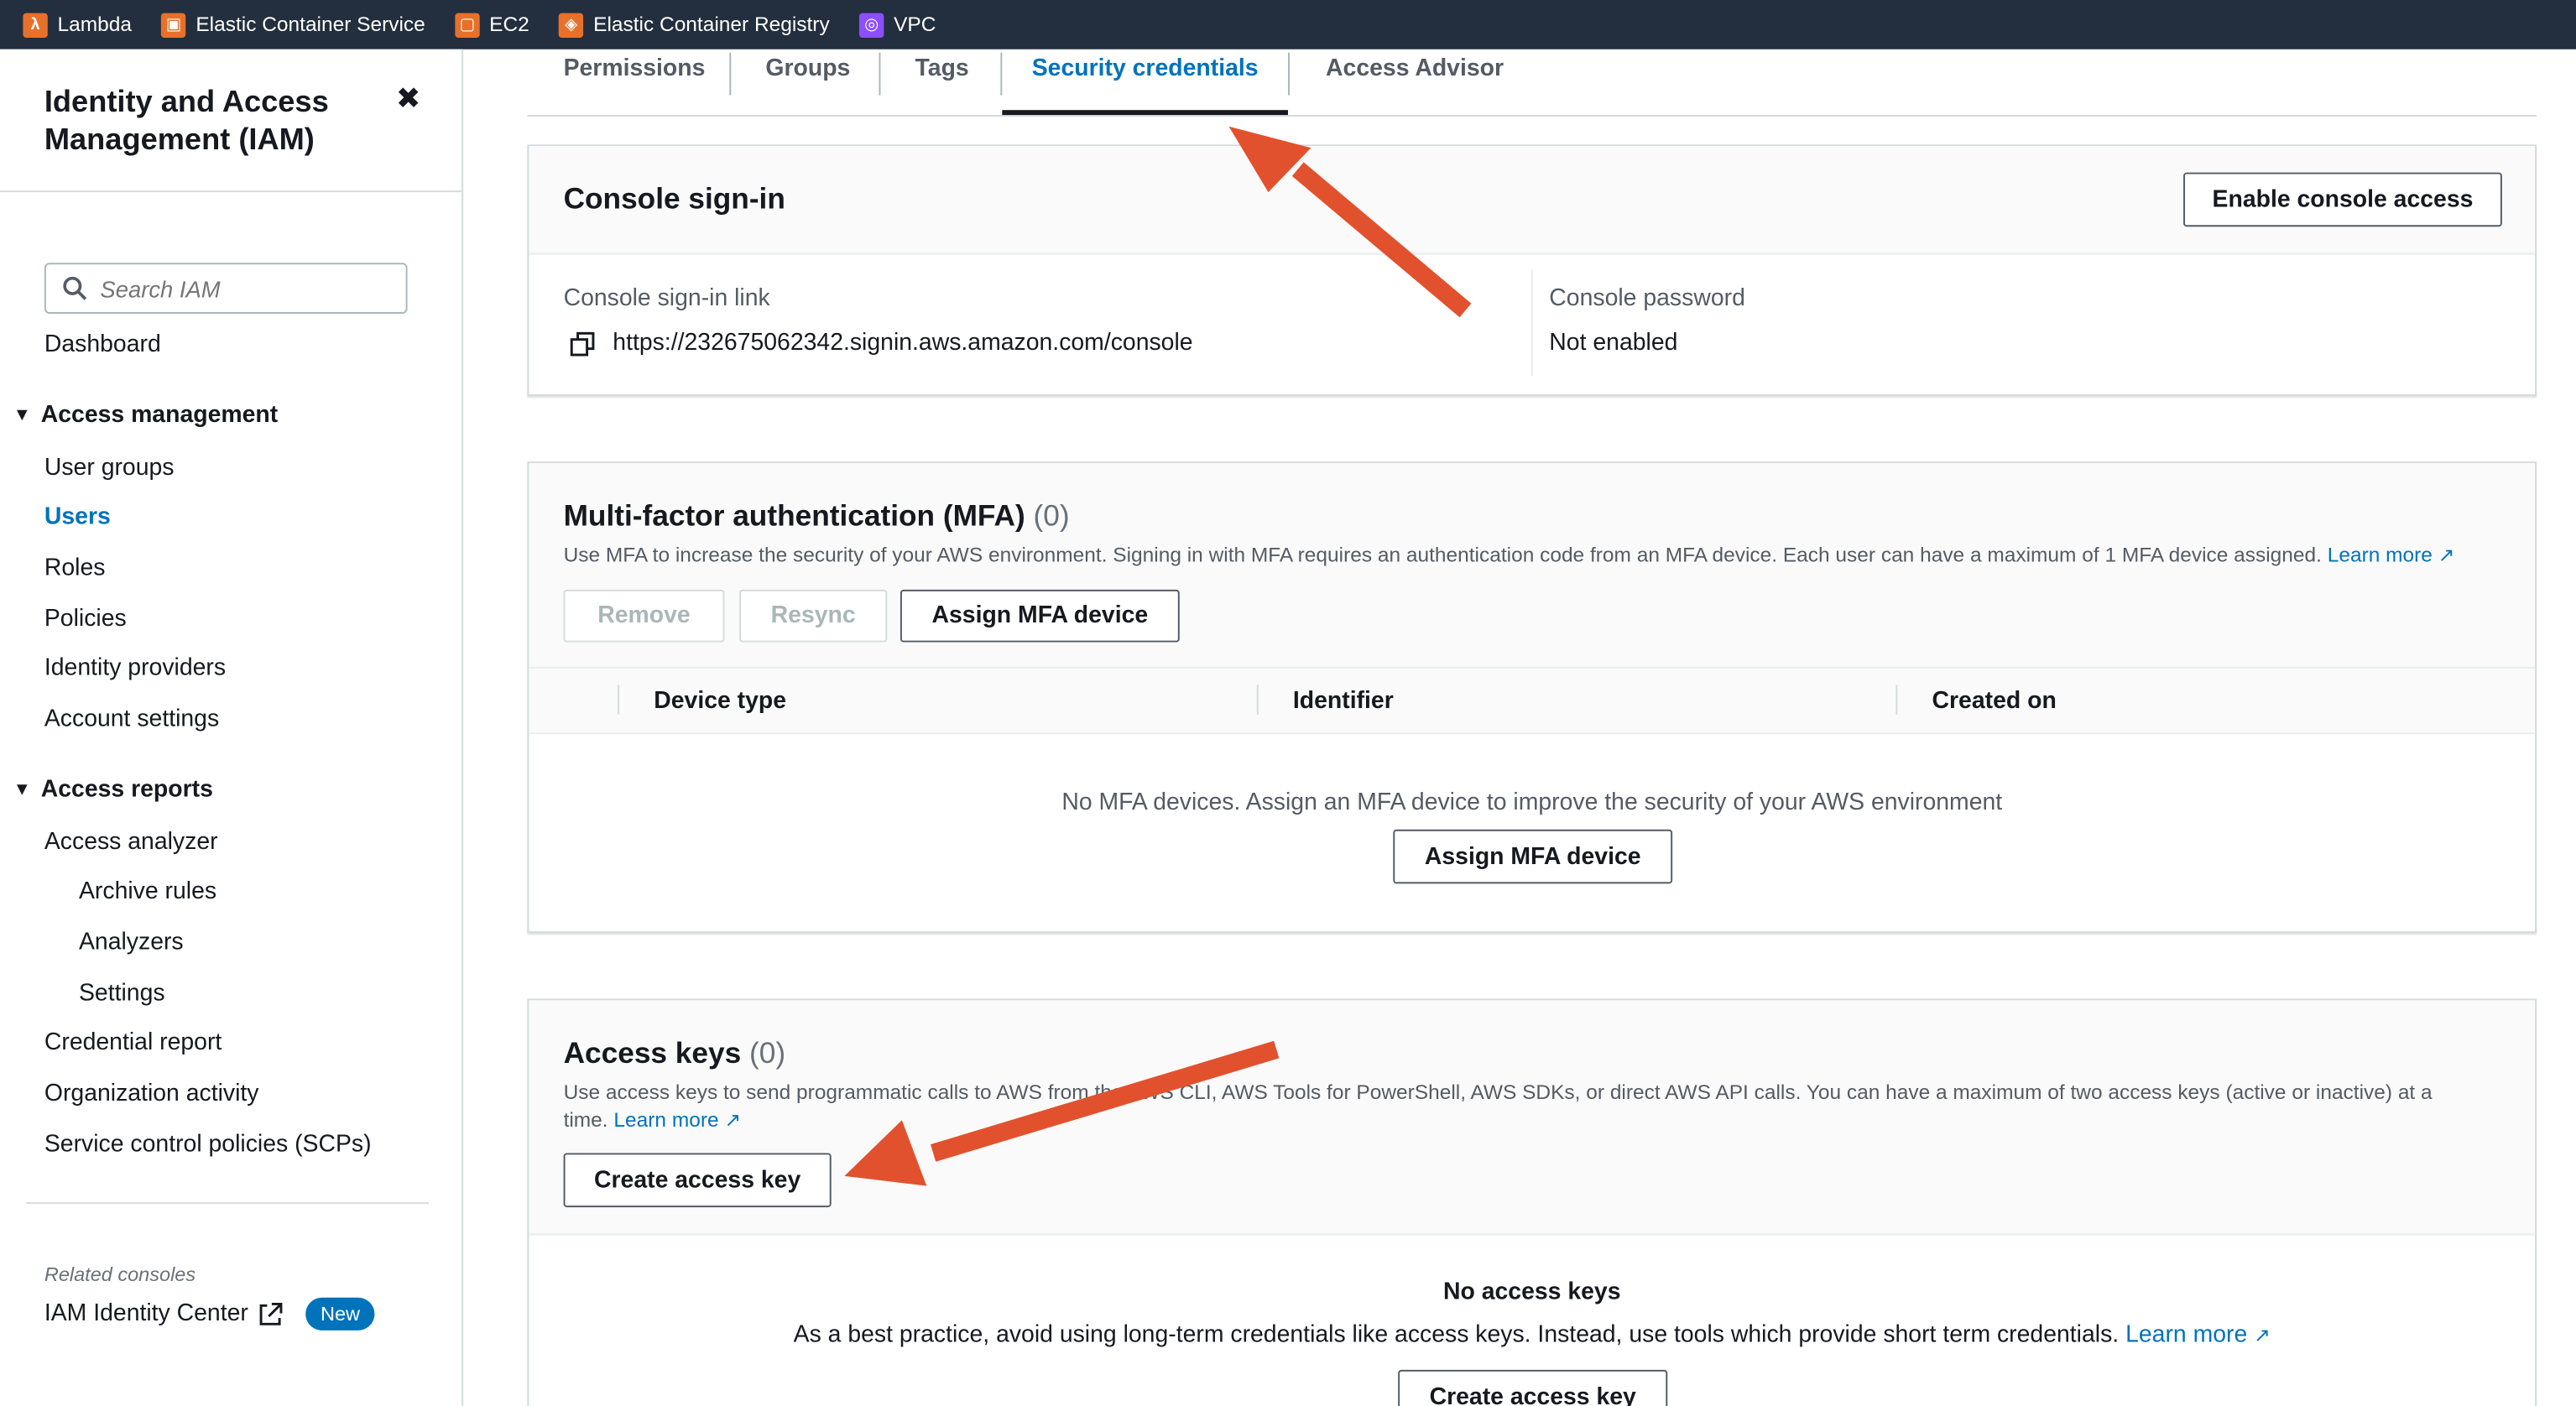 This screenshot has width=2576, height=1406. Describe the element at coordinates (293, 25) in the screenshot. I see `favorite-ecs: ▣ Elastic Container Service` at that location.